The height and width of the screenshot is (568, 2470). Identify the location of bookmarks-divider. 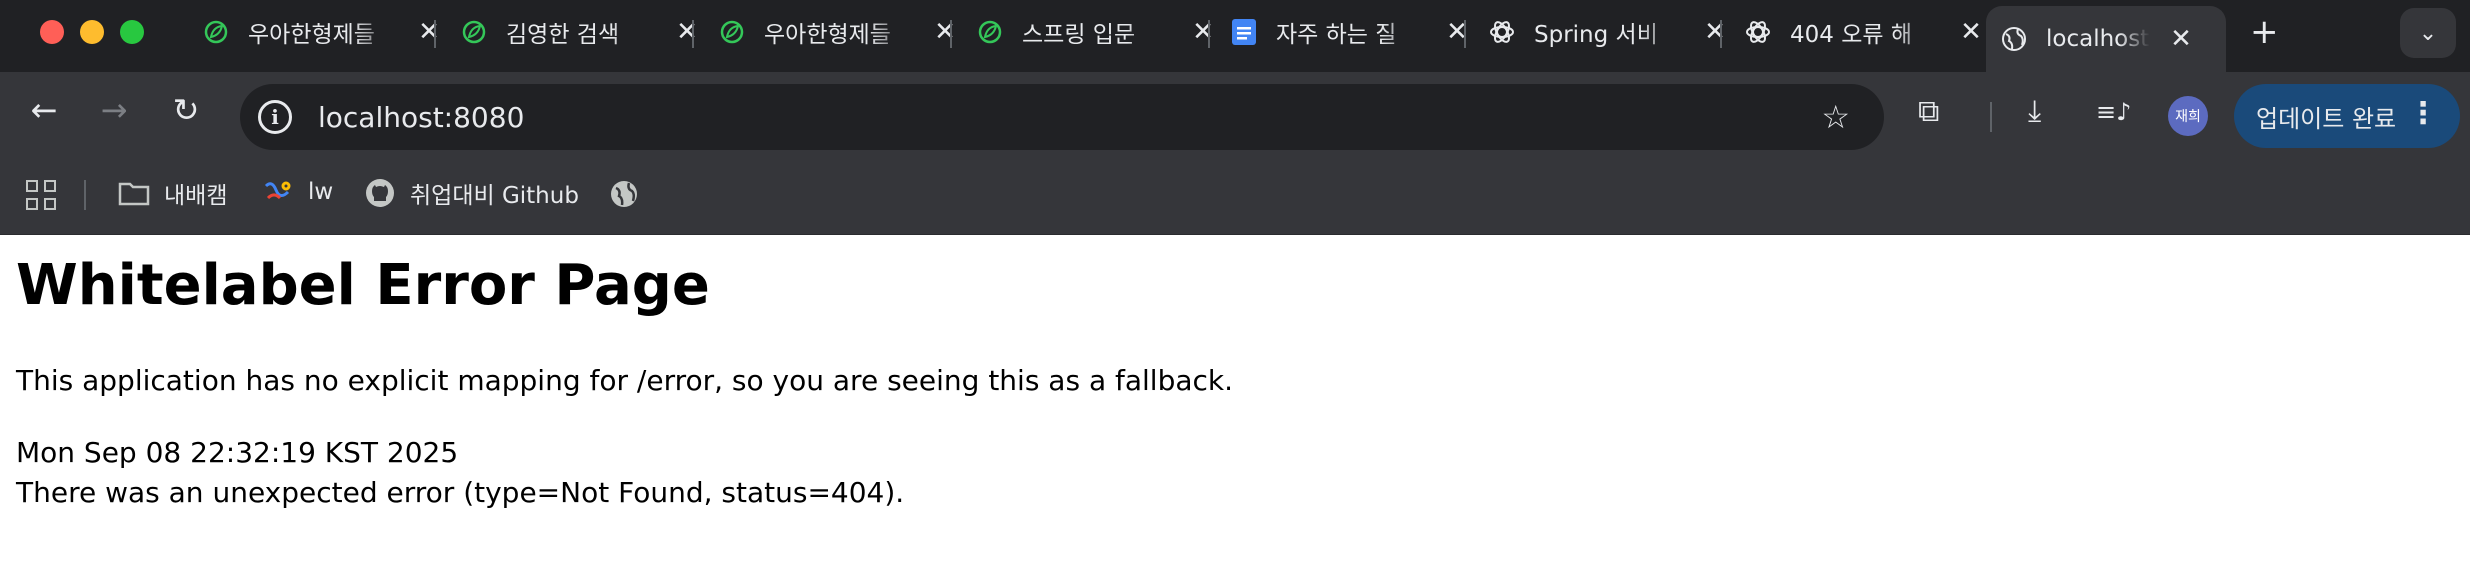
(85, 195).